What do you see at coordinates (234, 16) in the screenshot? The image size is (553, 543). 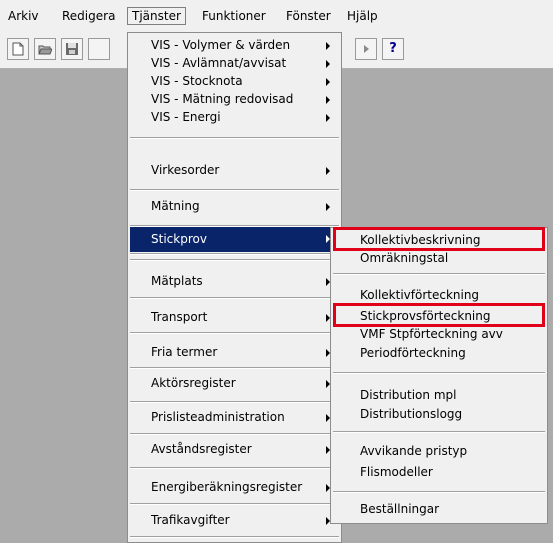 I see `menu-funktioner: Funktioner` at bounding box center [234, 16].